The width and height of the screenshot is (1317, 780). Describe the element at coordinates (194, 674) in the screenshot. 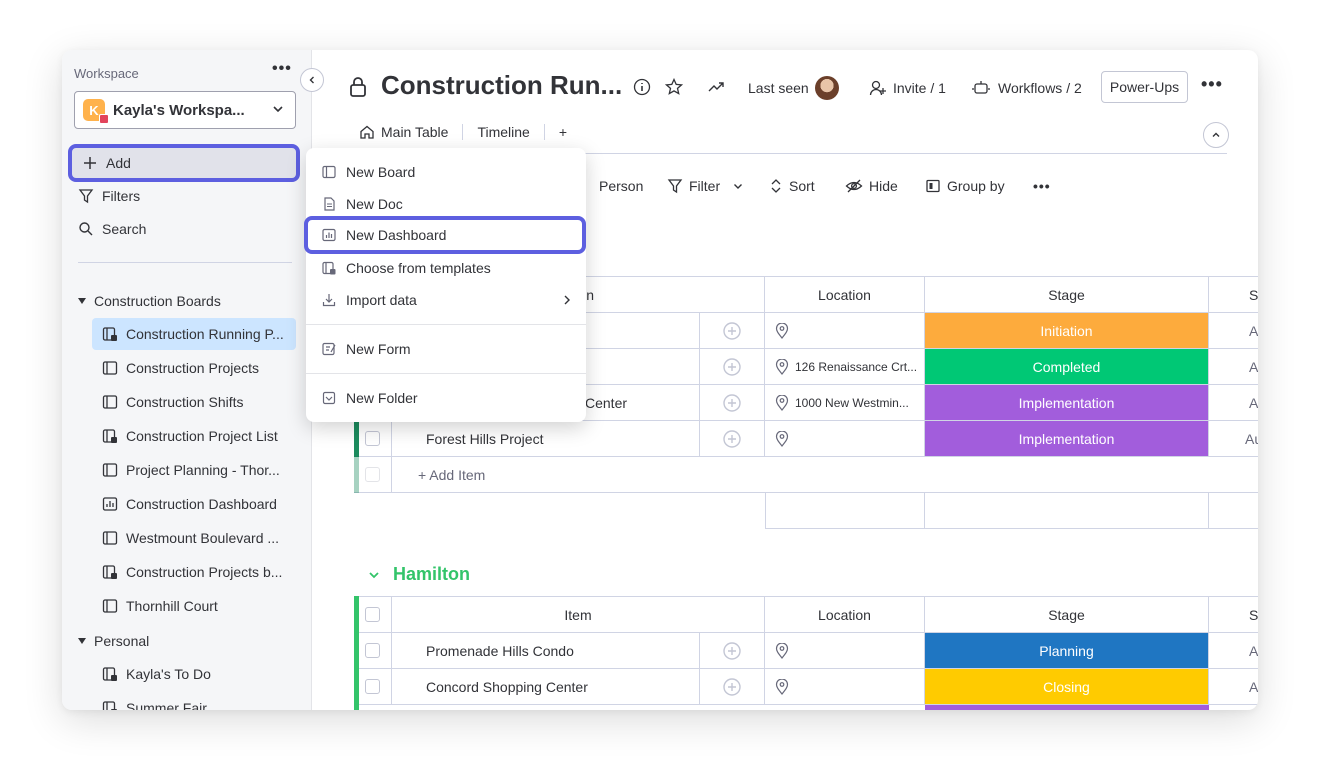

I see `sidebar-item-kaylas-to-do: Kayla's To Do` at that location.